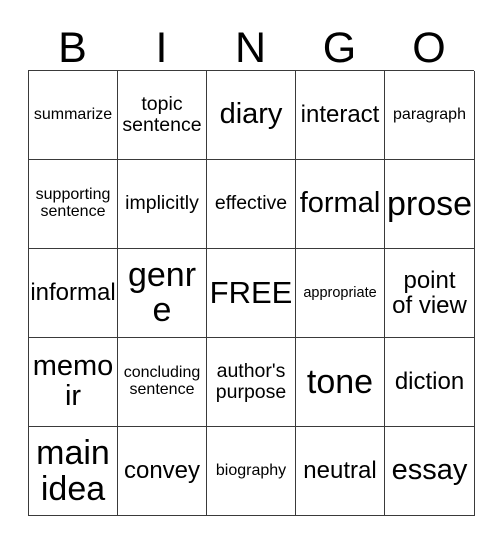  What do you see at coordinates (429, 48) in the screenshot?
I see `bingo-header-letter-o: O` at bounding box center [429, 48].